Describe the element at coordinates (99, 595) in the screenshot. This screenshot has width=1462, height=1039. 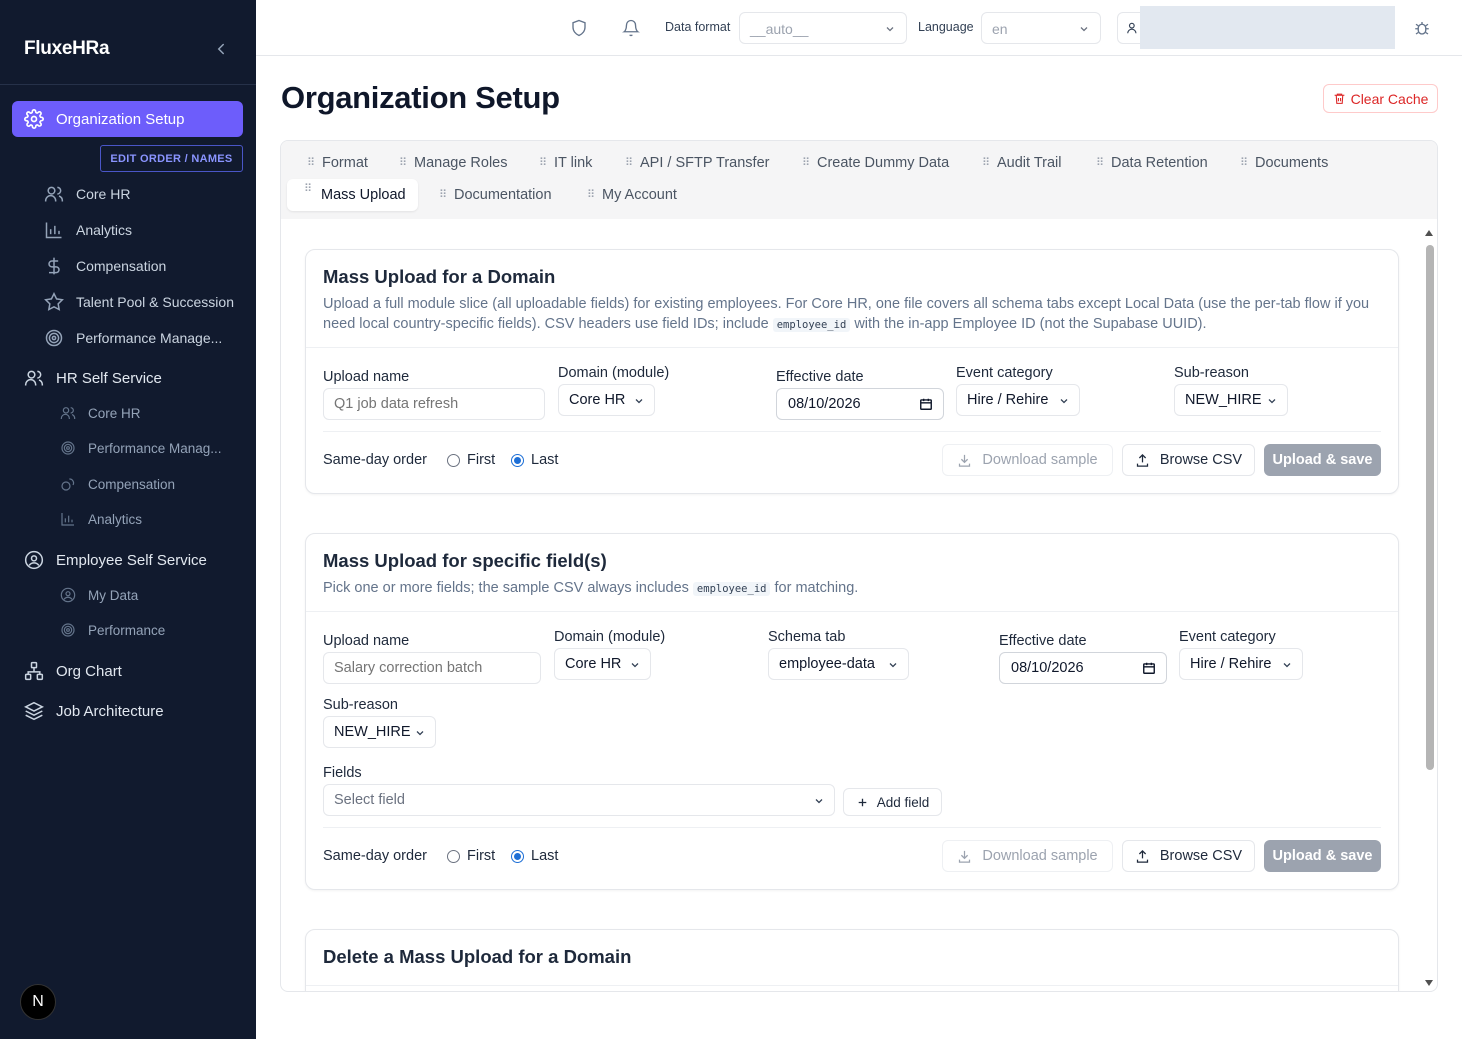
I see `sidebar-subitem-my-data: My Data` at that location.